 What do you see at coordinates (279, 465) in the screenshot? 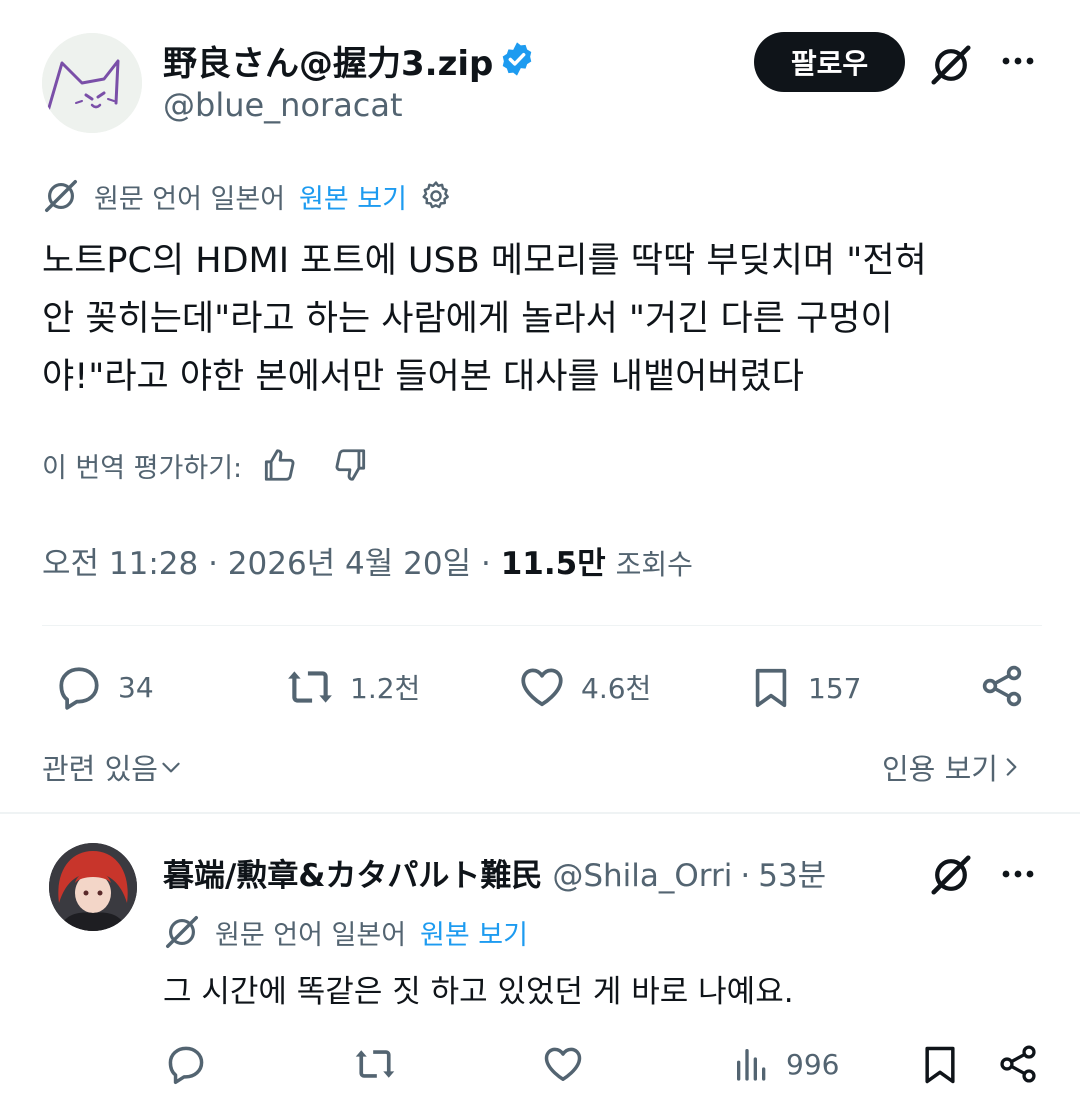
I see `thumbs-up-icon` at bounding box center [279, 465].